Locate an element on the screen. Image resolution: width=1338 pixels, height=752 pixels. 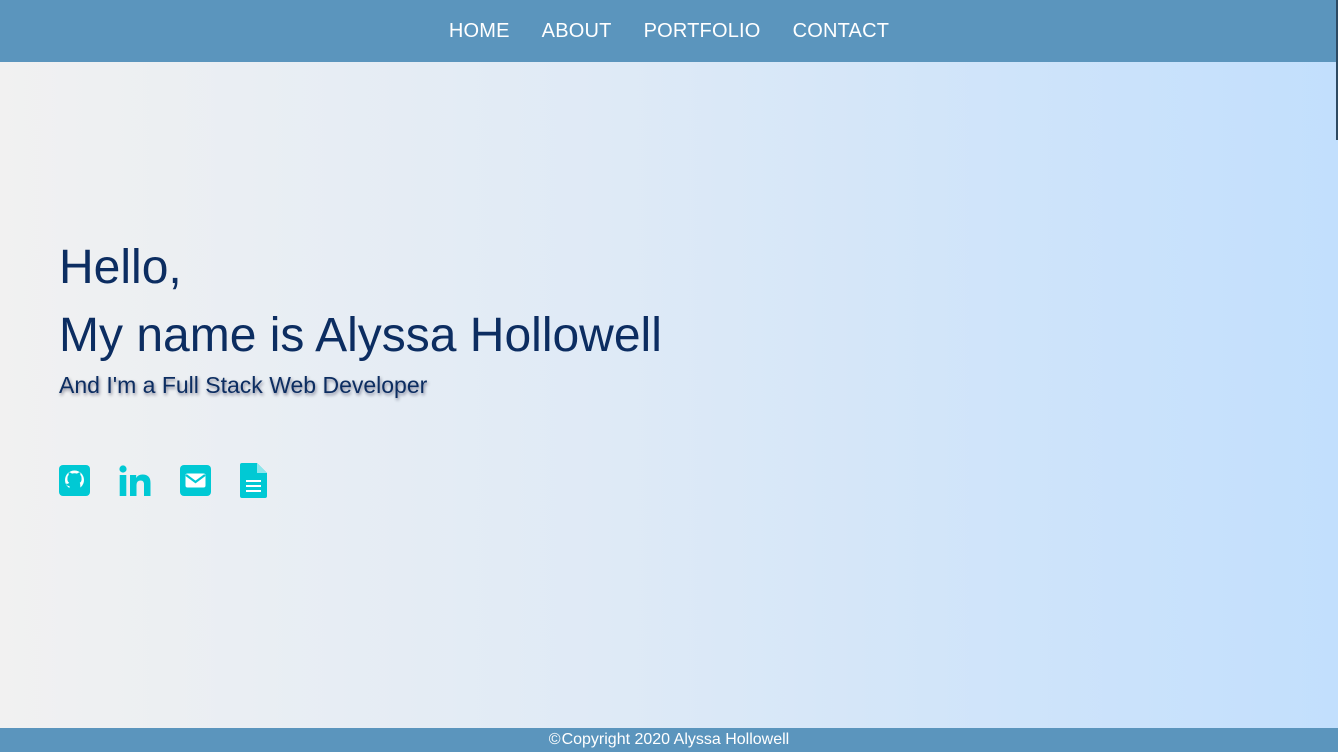
nav-link-portfolio: PORTFOLIO is located at coordinates (702, 31).